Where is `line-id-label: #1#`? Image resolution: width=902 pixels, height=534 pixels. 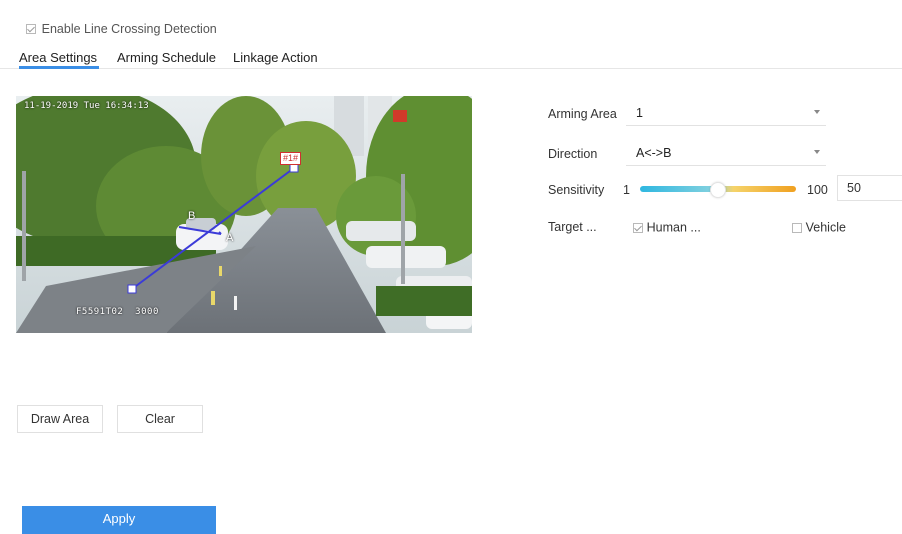
line-id-label: #1# is located at coordinates (291, 158).